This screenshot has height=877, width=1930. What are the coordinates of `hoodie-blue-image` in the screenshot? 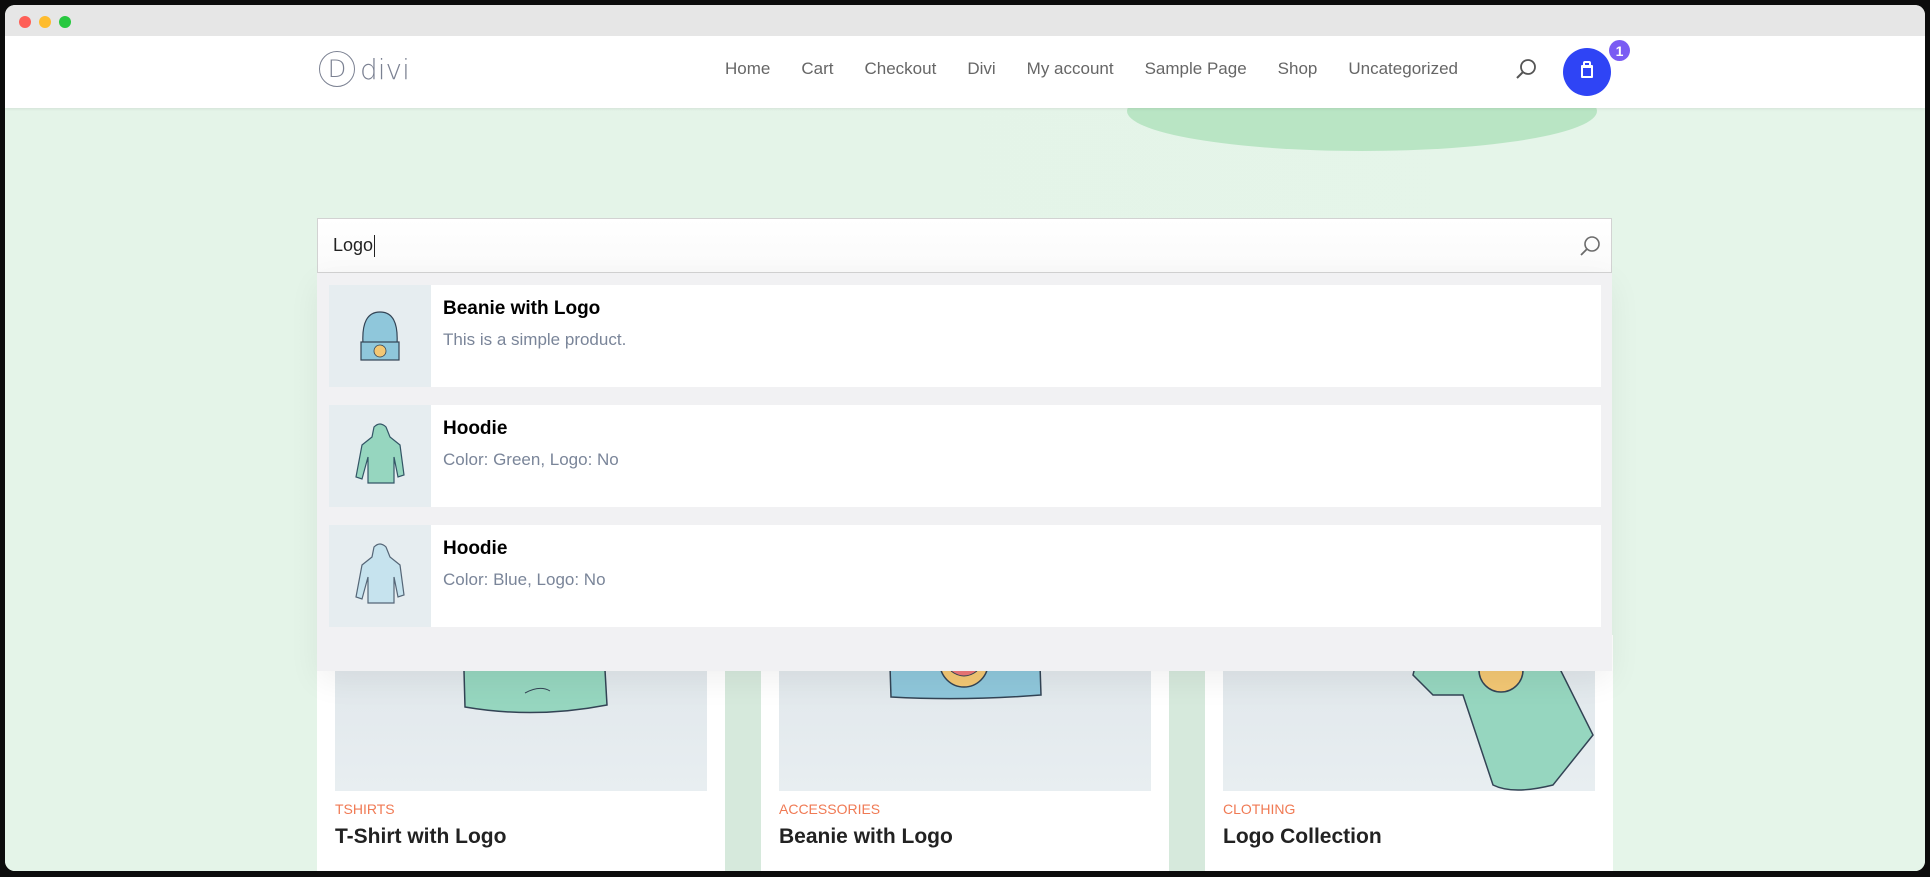 It's located at (380, 573).